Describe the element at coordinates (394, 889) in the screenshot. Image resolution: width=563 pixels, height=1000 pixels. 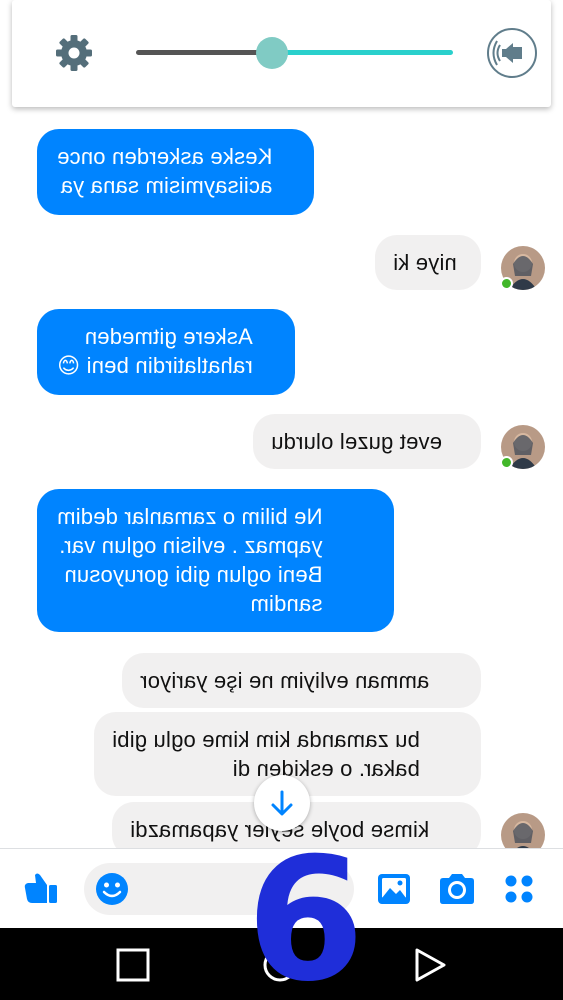
I see `image-icon` at that location.